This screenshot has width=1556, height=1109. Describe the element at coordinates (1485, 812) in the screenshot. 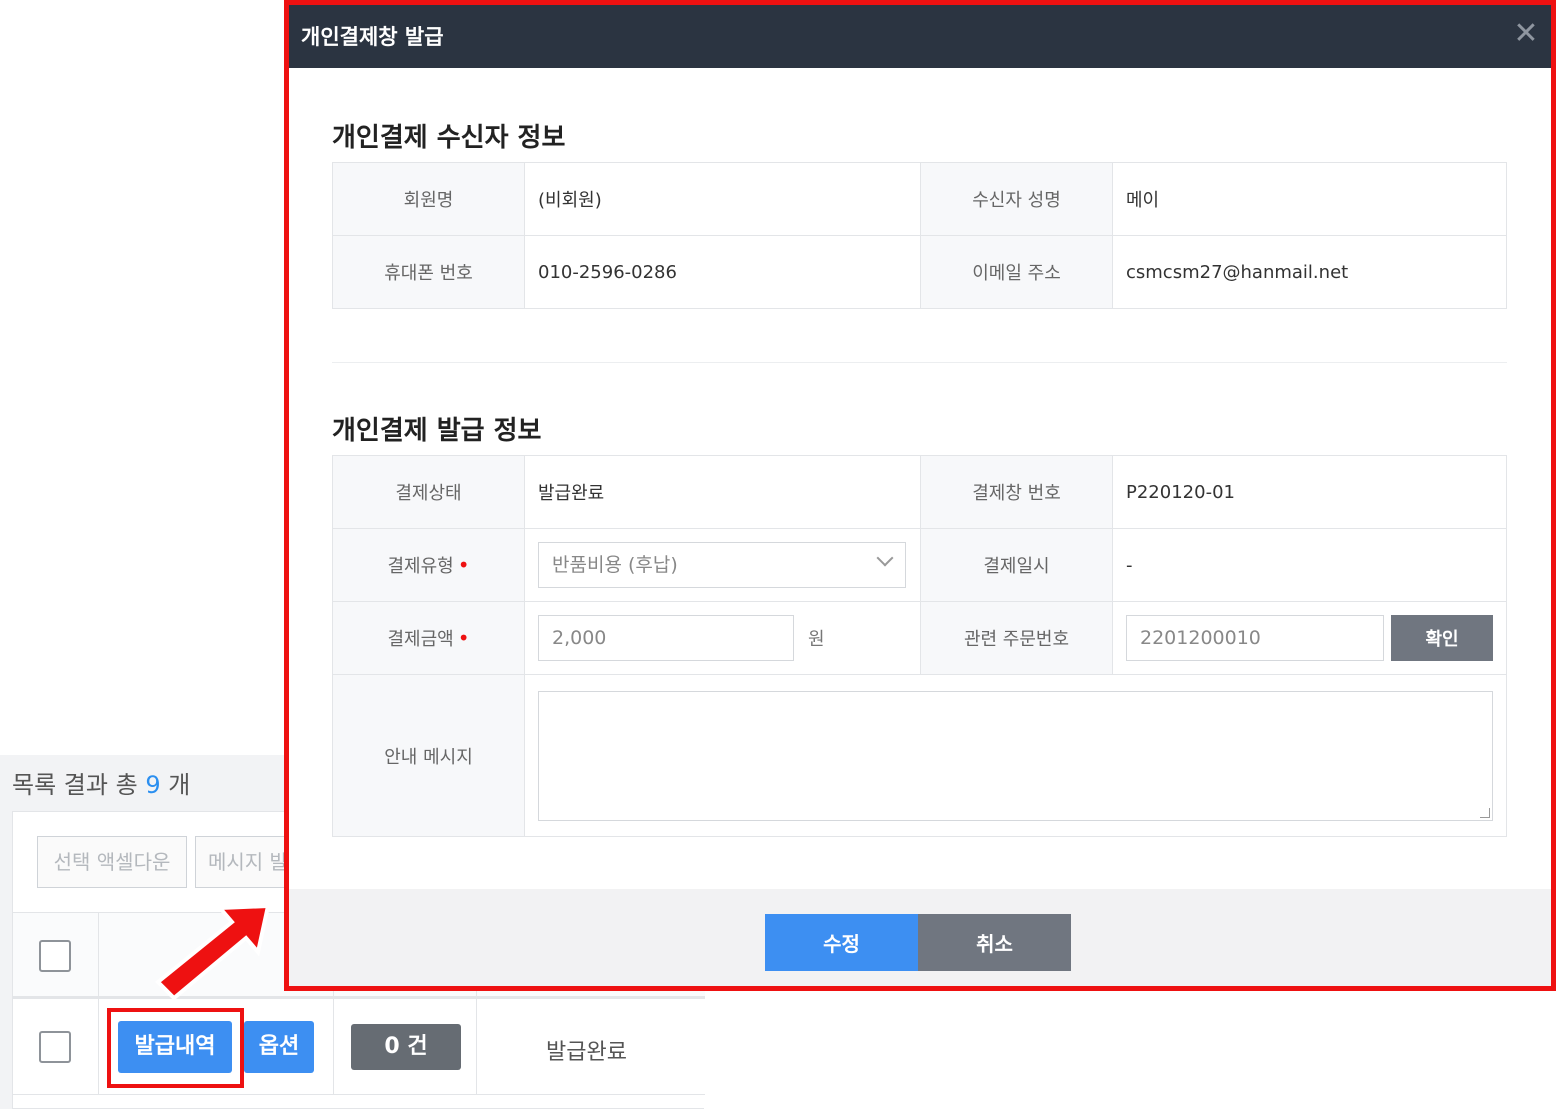

I see `resize-handle-icon` at that location.